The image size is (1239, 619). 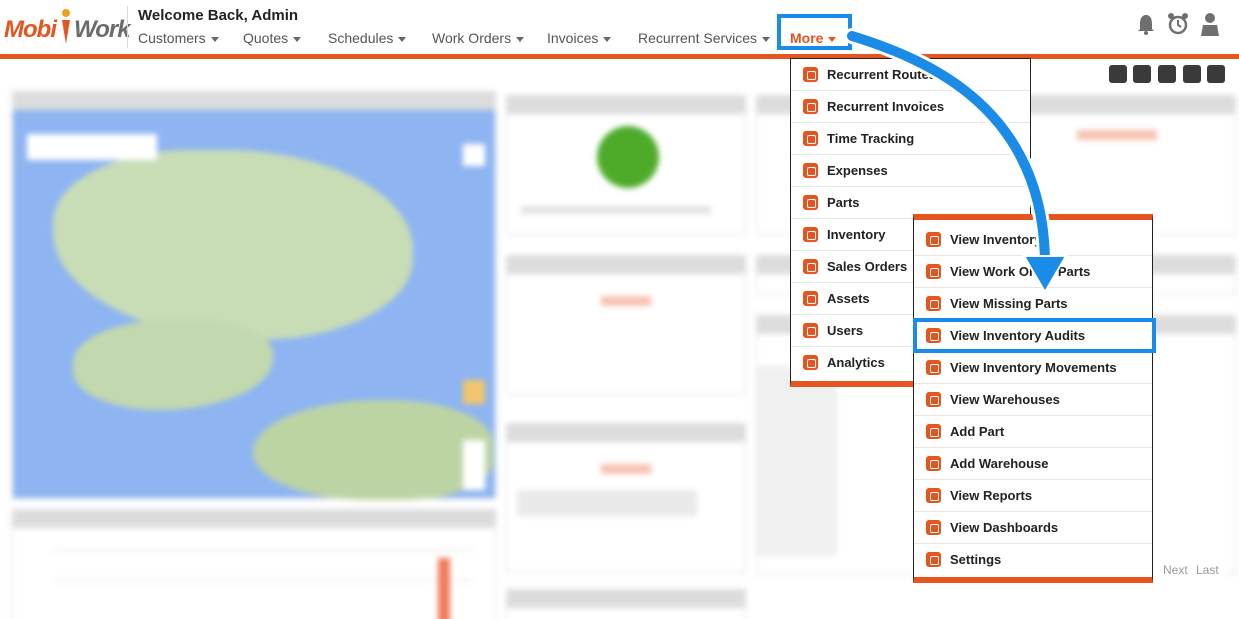 What do you see at coordinates (102, 29) in the screenshot?
I see `logo-text-work: Work` at bounding box center [102, 29].